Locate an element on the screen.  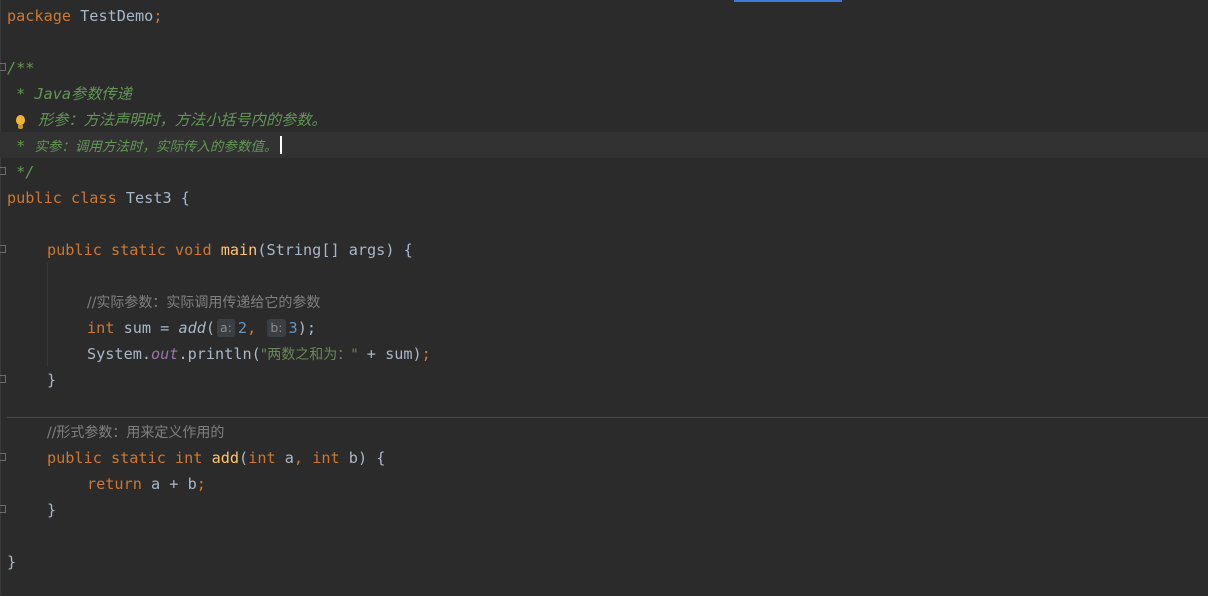
doc-comment-close: */ is located at coordinates (21, 172).